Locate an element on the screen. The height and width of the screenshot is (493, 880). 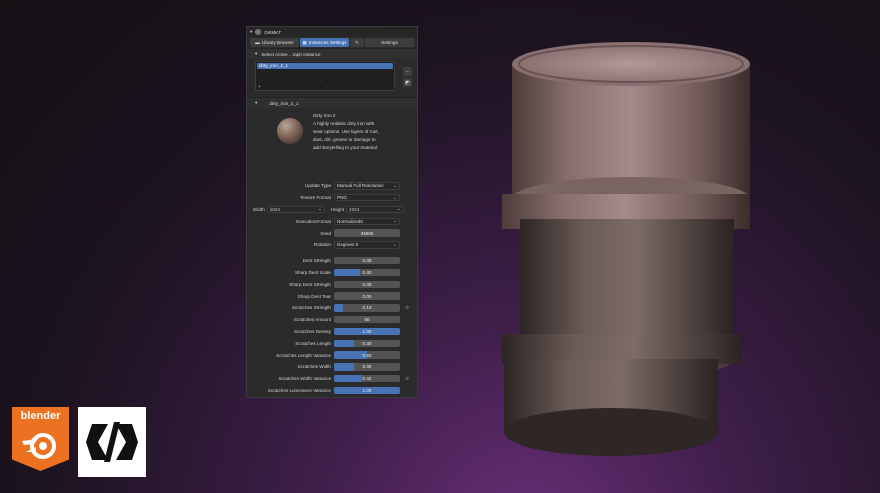
rotation-row: Rotation Degrees 0 ⌄ is located at coordinates (332, 245).